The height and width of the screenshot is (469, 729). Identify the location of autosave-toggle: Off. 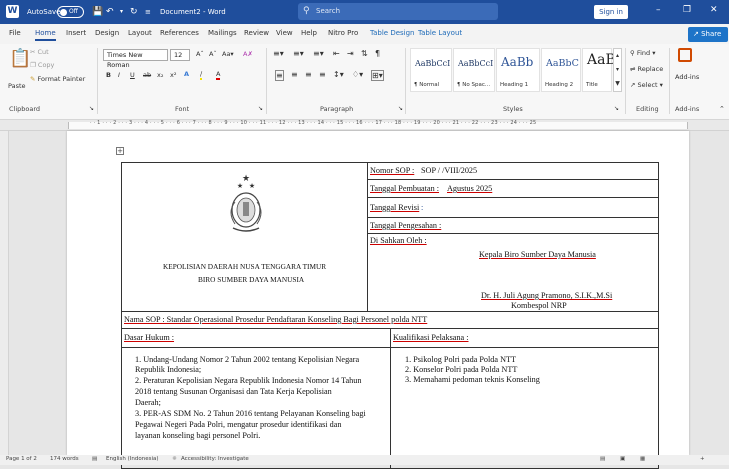
(70, 12).